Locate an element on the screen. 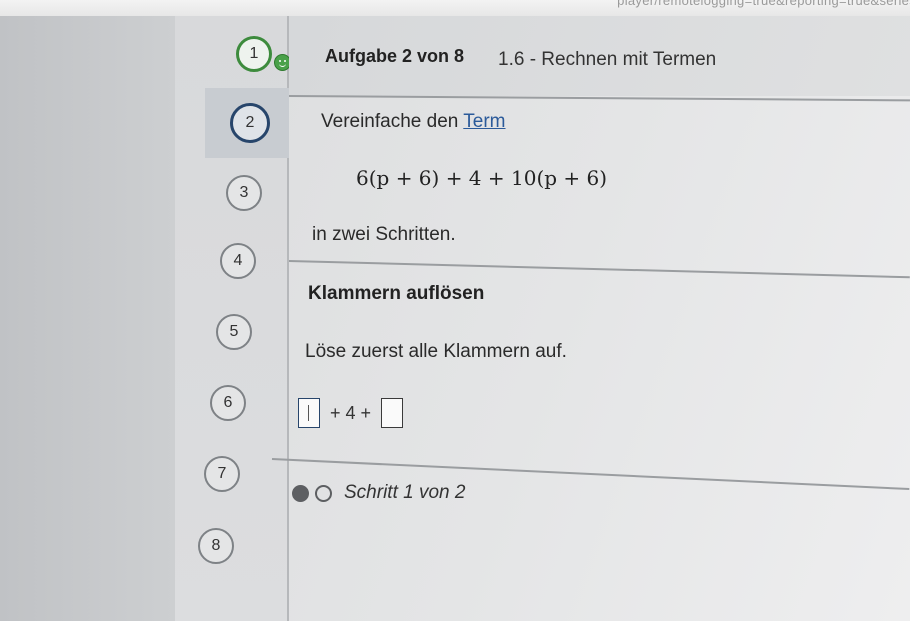 Image resolution: width=910 pixels, height=621 pixels. step-button-6: 6 is located at coordinates (228, 403).